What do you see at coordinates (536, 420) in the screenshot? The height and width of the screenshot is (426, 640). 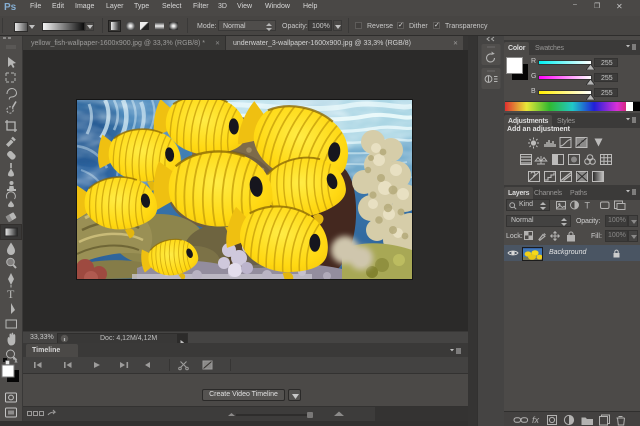 I see `svg-text: fx` at bounding box center [536, 420].